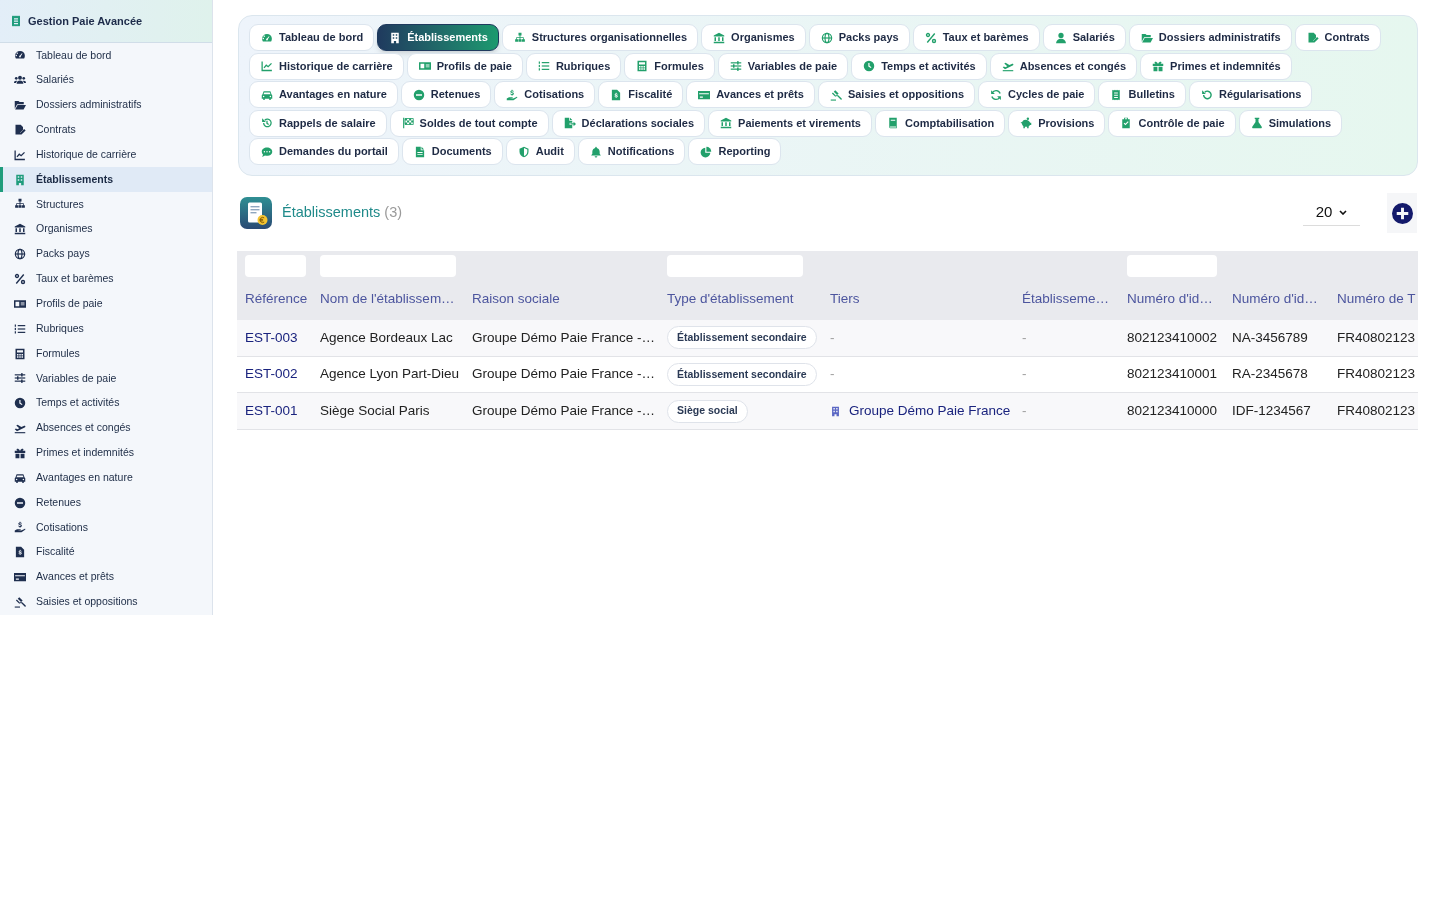 The image size is (1445, 903). What do you see at coordinates (920, 411) in the screenshot?
I see `tiers-link: Groupe Démo Paie France` at bounding box center [920, 411].